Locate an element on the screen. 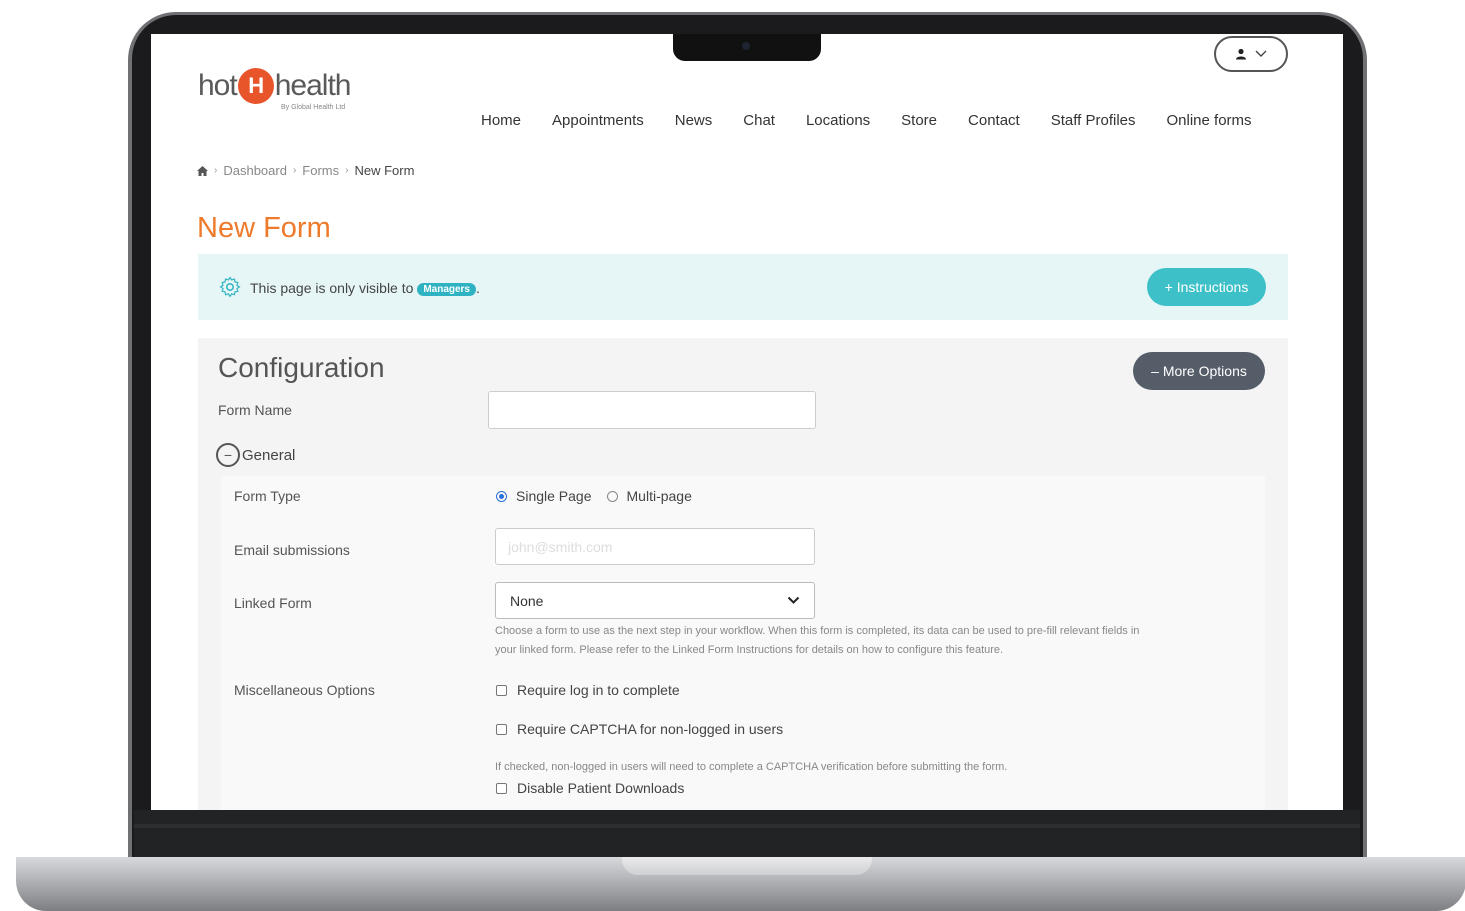  disable-downloads-checkbox is located at coordinates (501, 788).